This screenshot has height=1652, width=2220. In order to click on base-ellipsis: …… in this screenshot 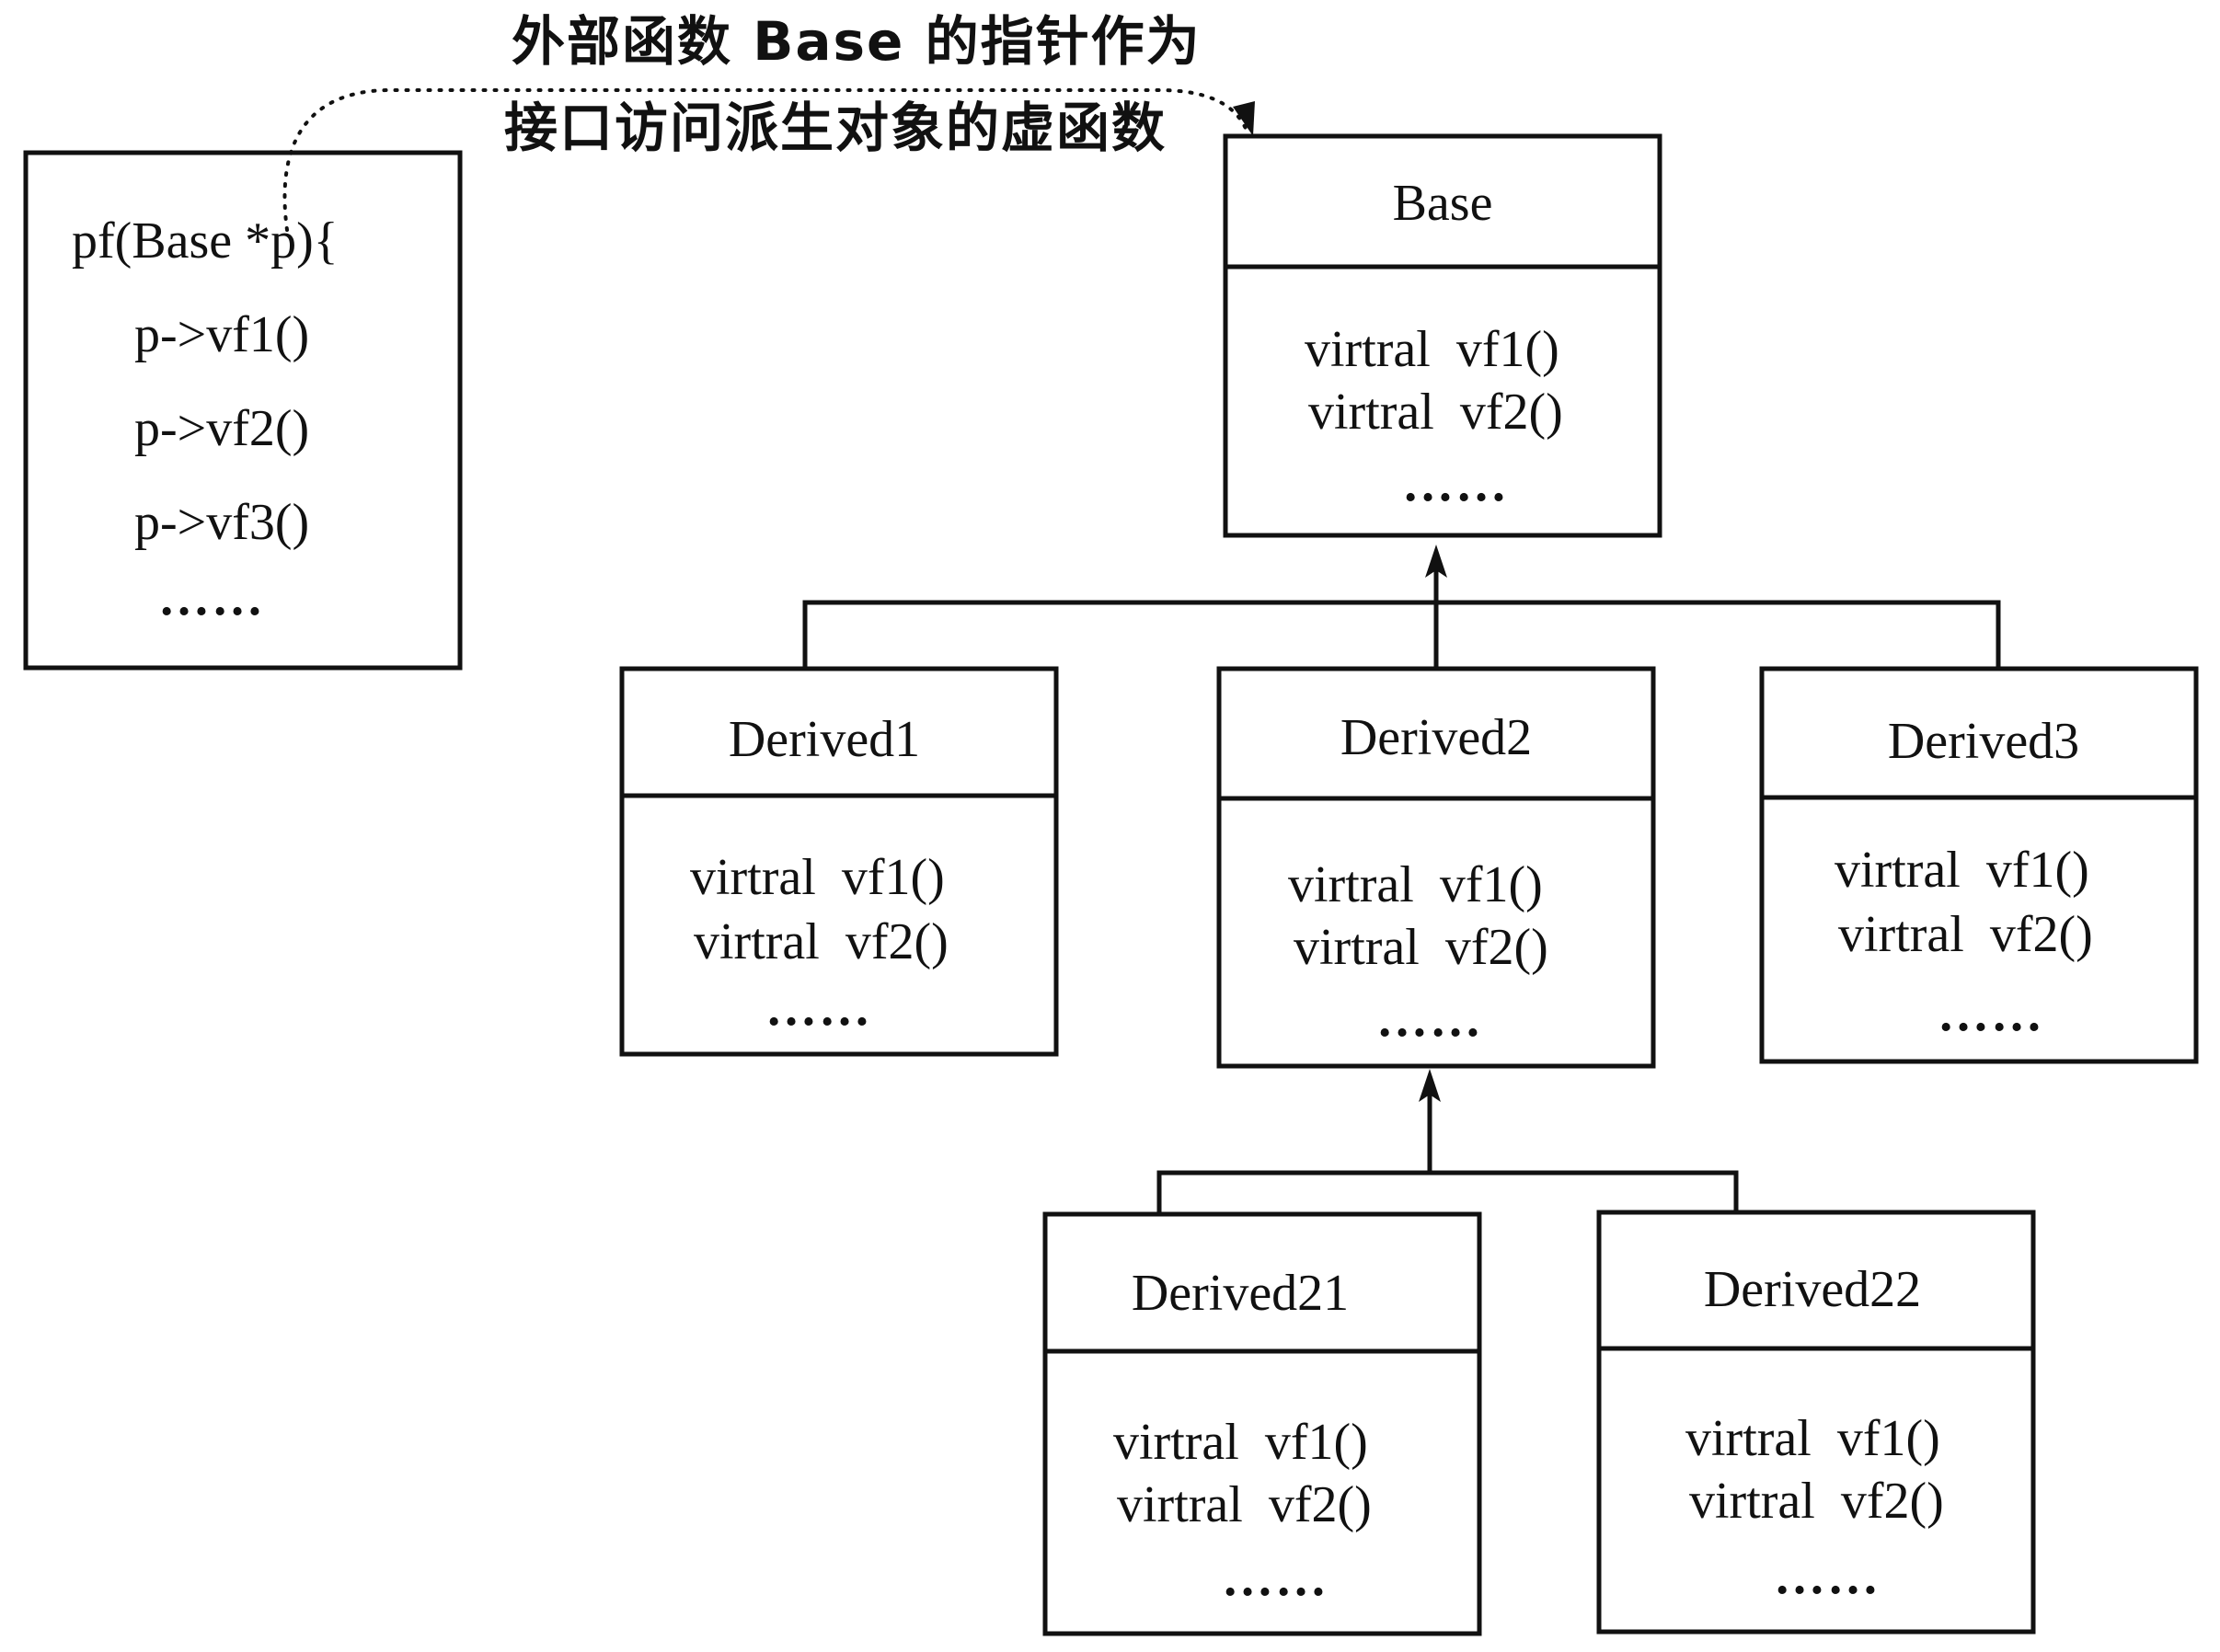, I will do `click(1455, 483)`.